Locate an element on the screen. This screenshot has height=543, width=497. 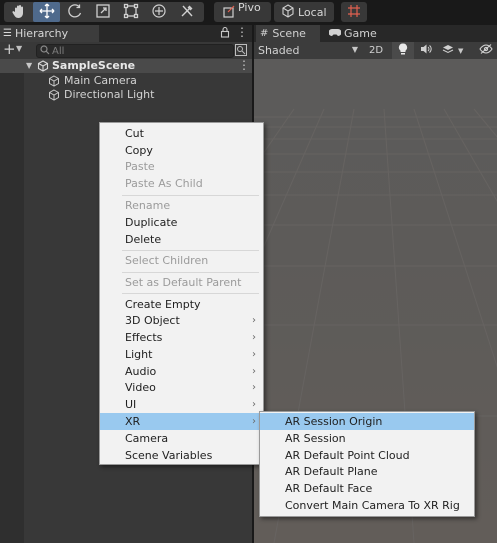
menu-item-label: Video is located at coordinates (140, 387).